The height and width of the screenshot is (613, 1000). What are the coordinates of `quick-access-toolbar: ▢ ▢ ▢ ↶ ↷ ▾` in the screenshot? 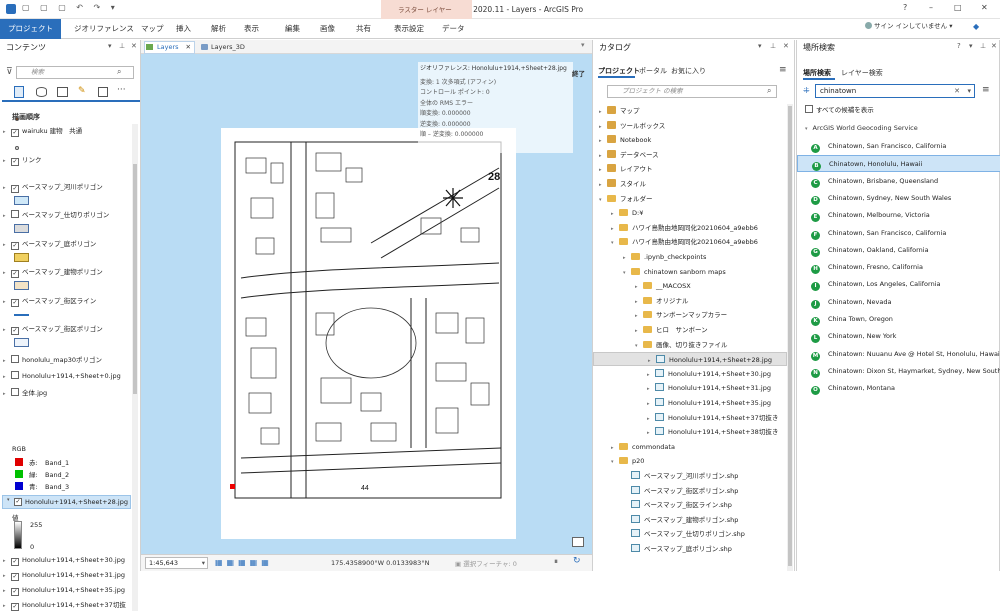 It's located at (70, 7).